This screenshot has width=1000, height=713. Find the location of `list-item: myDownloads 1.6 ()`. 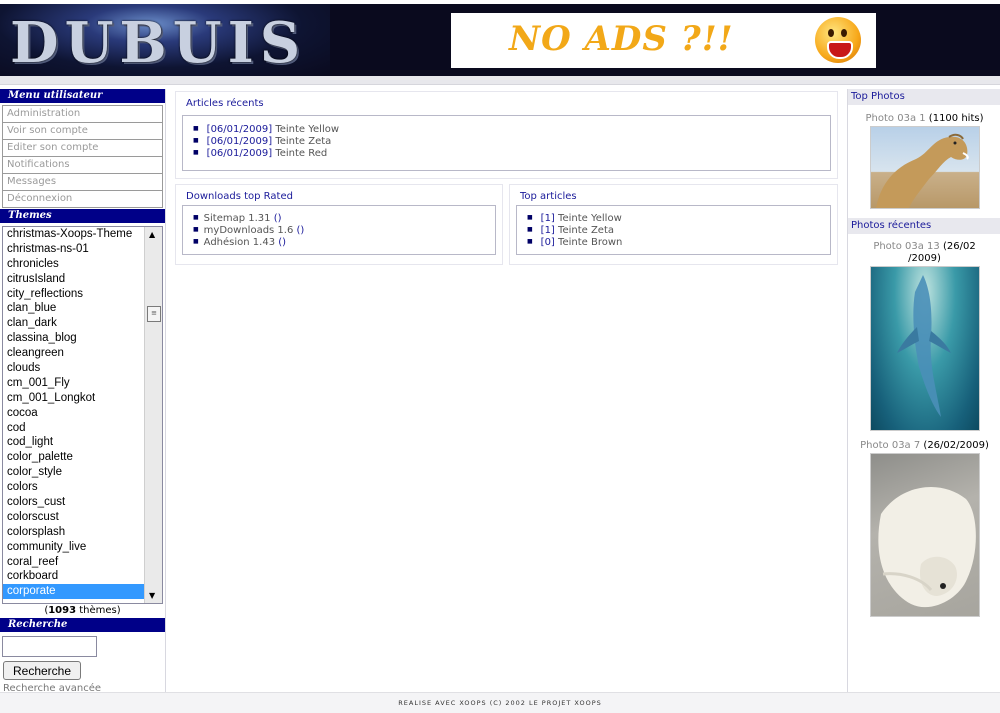

list-item: myDownloads 1.6 () is located at coordinates (344, 231).